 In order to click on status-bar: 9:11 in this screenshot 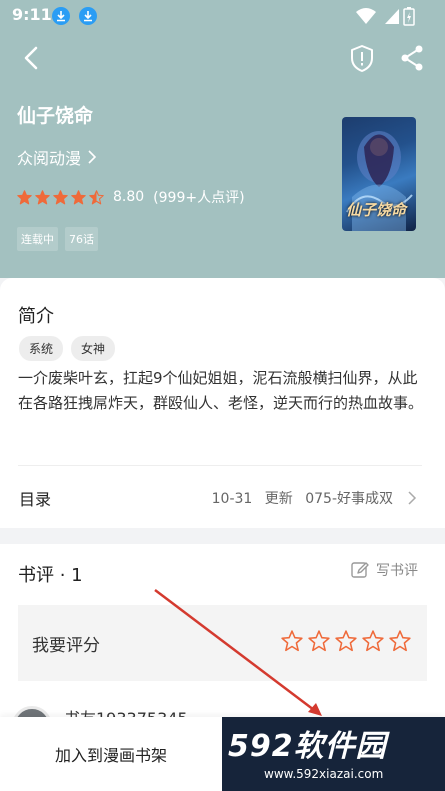, I will do `click(222, 15)`.